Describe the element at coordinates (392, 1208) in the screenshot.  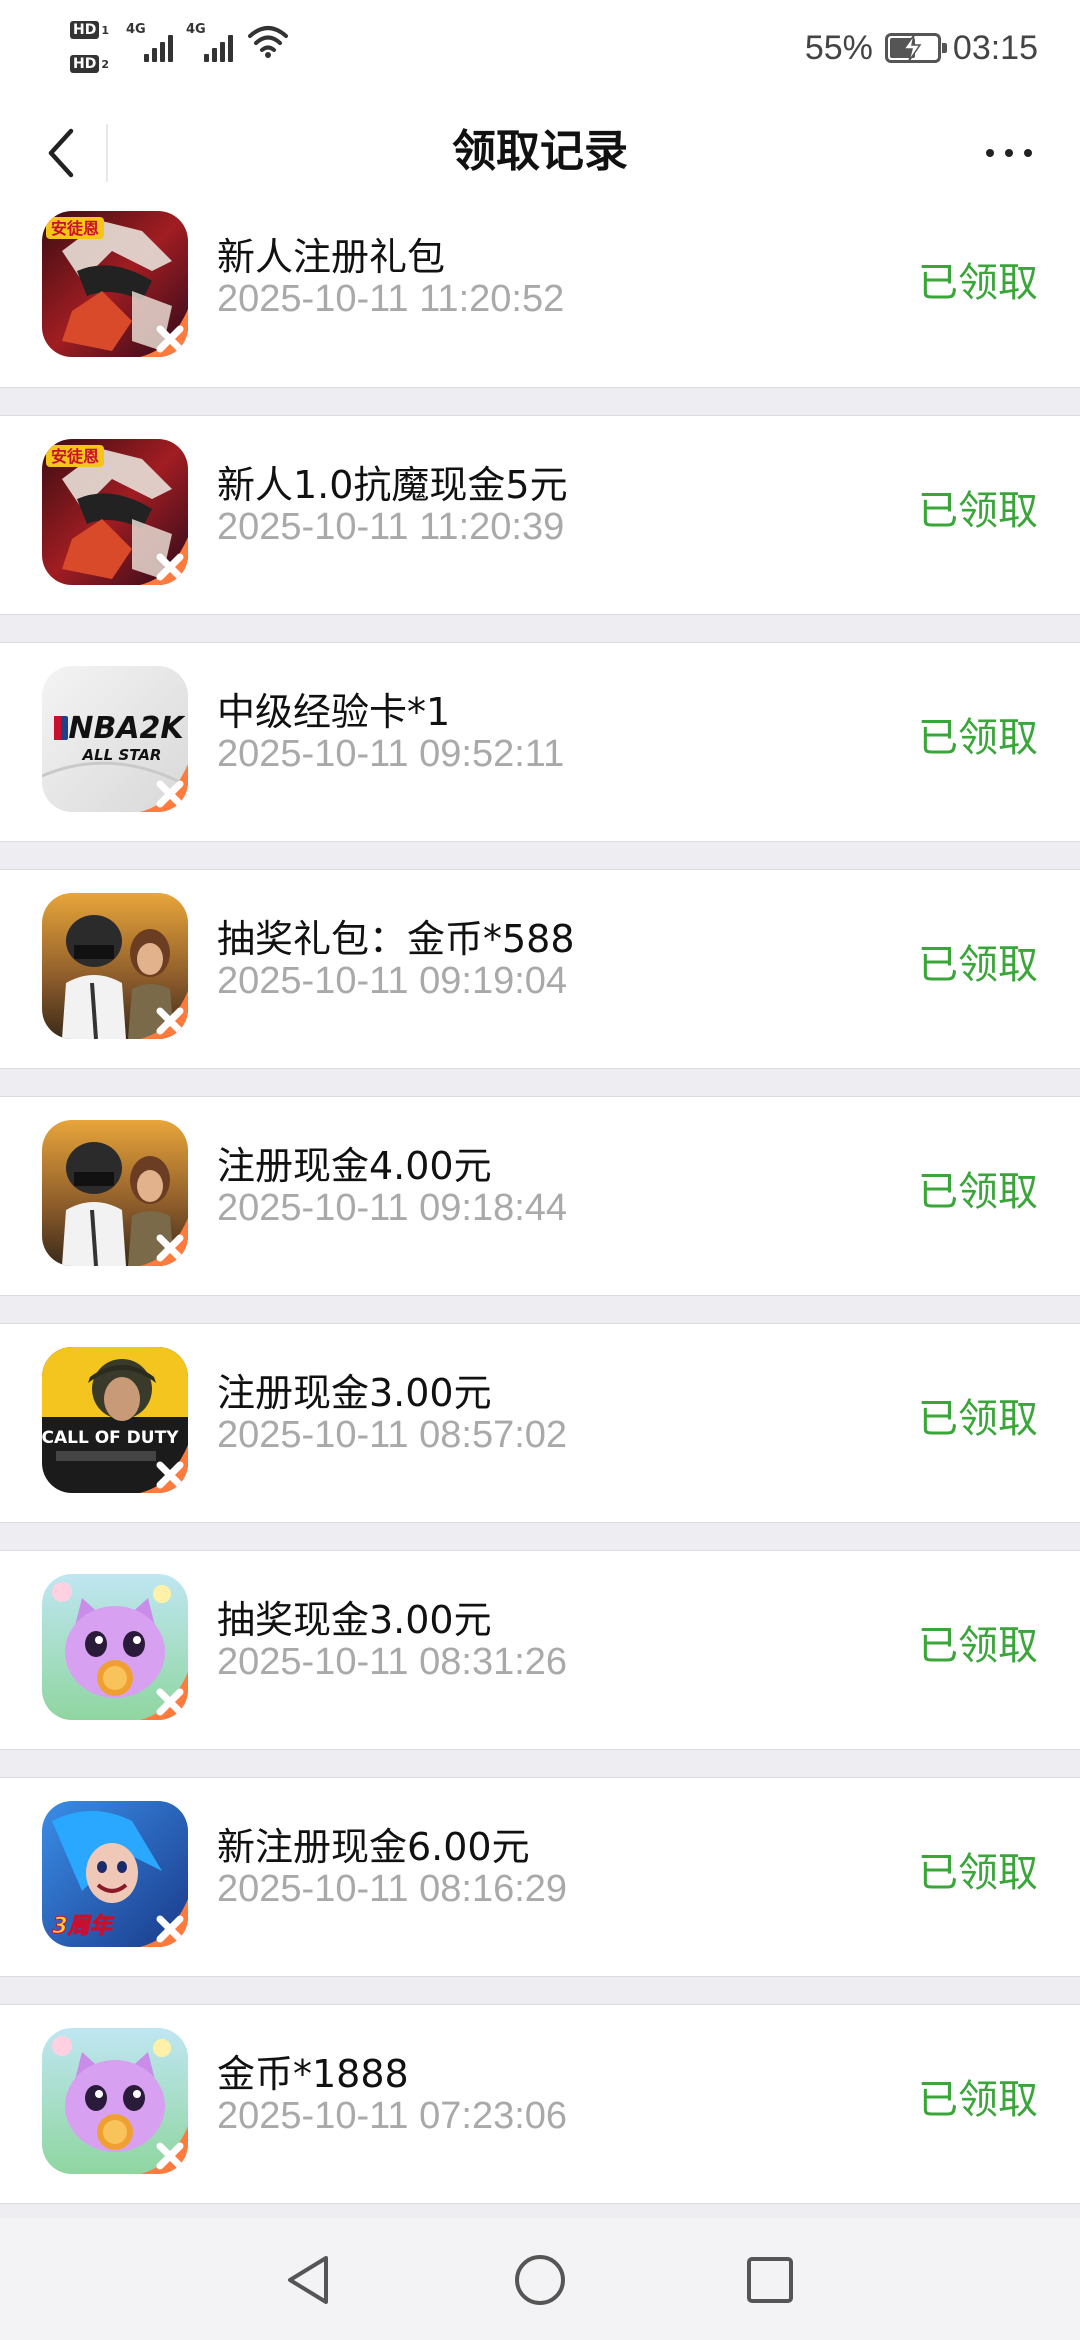
I see `record-time: 2025-10-11 09:18:44` at that location.